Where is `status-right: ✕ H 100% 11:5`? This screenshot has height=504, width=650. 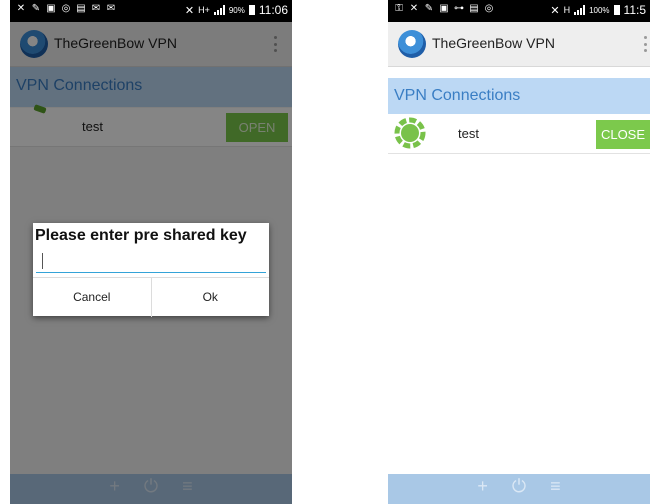 status-right: ✕ H 100% 11:5 is located at coordinates (598, 10).